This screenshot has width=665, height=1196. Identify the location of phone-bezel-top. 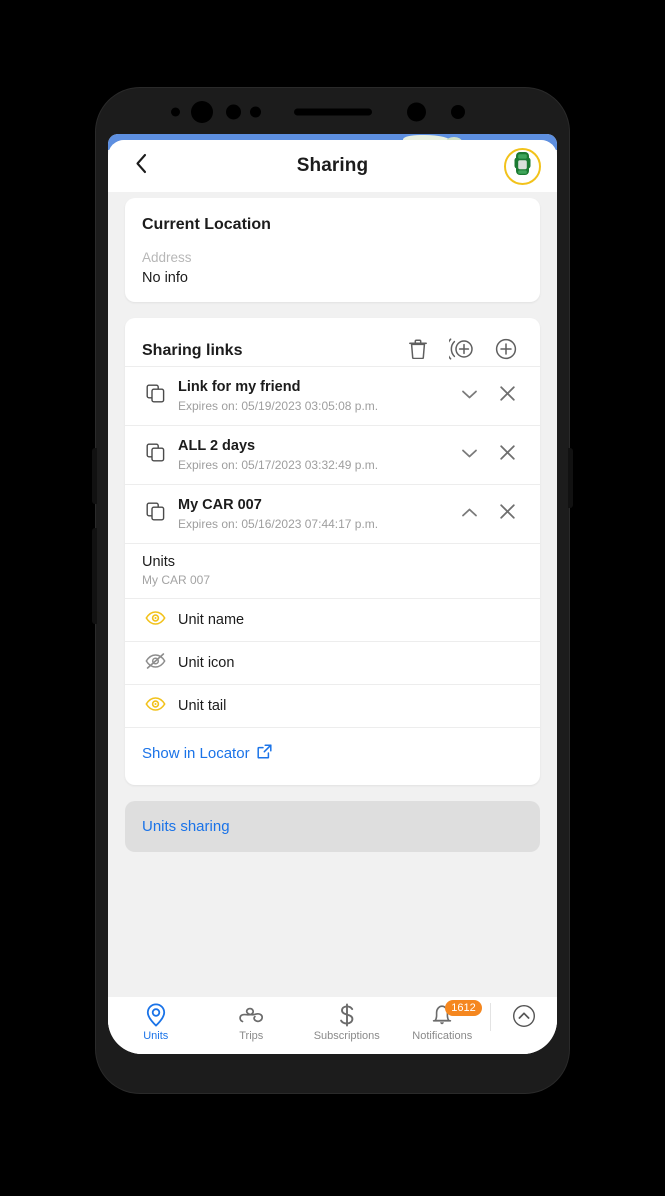
(332, 112).